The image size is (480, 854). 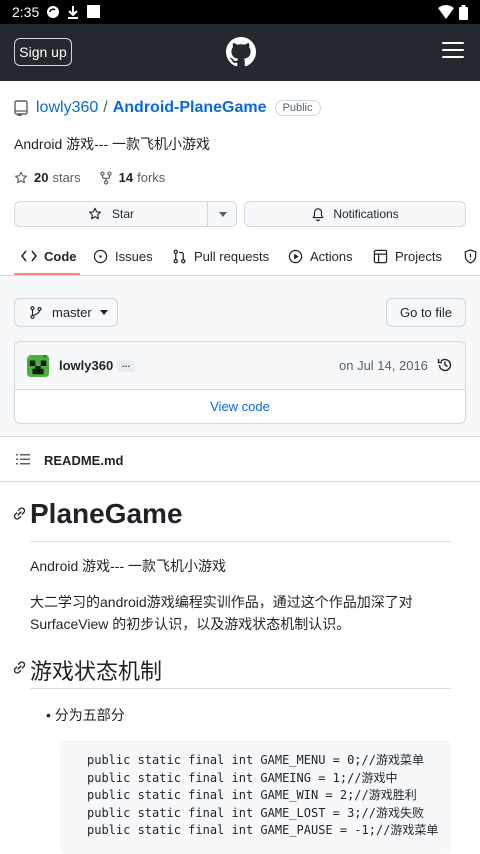 What do you see at coordinates (93, 11) in the screenshot?
I see `notification-square-icon` at bounding box center [93, 11].